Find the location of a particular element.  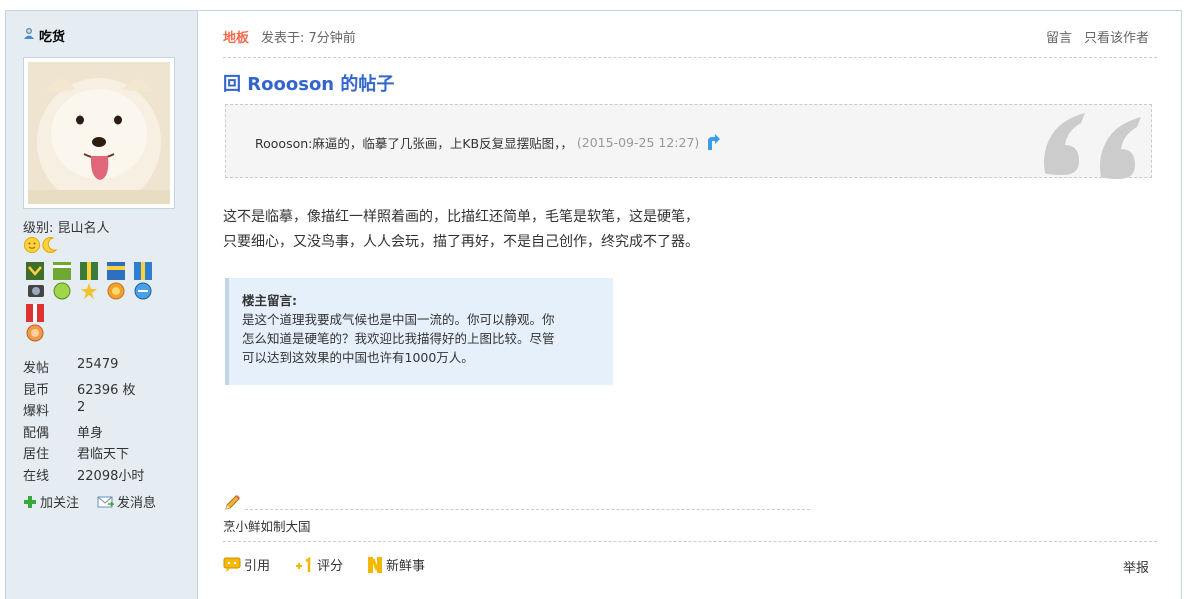

profile-actions: 加关注 发消息 is located at coordinates (89, 501).